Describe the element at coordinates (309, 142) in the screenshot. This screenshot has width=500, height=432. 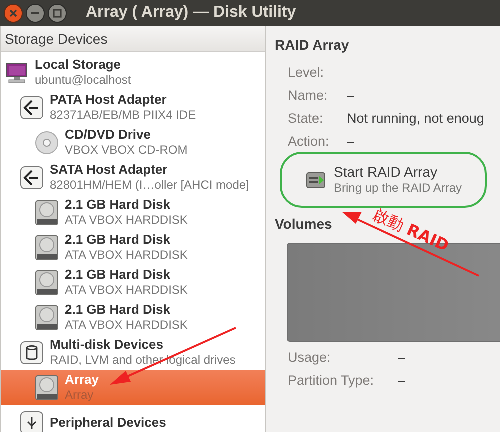
I see `field-label: Action:` at that location.